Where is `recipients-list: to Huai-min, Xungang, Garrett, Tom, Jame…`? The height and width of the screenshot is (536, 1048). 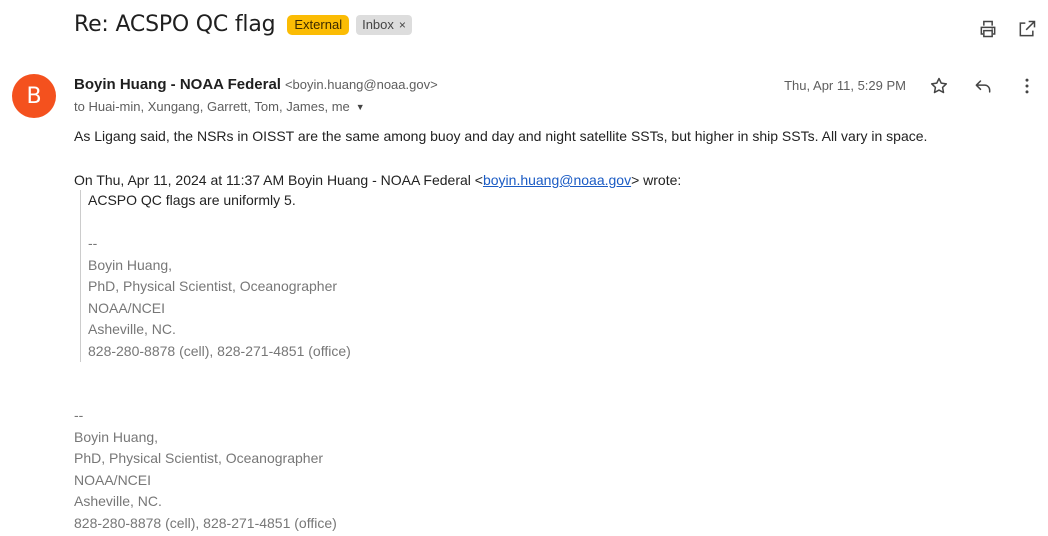
recipients-list: to Huai-min, Xungang, Garrett, Tom, Jame… is located at coordinates (212, 106).